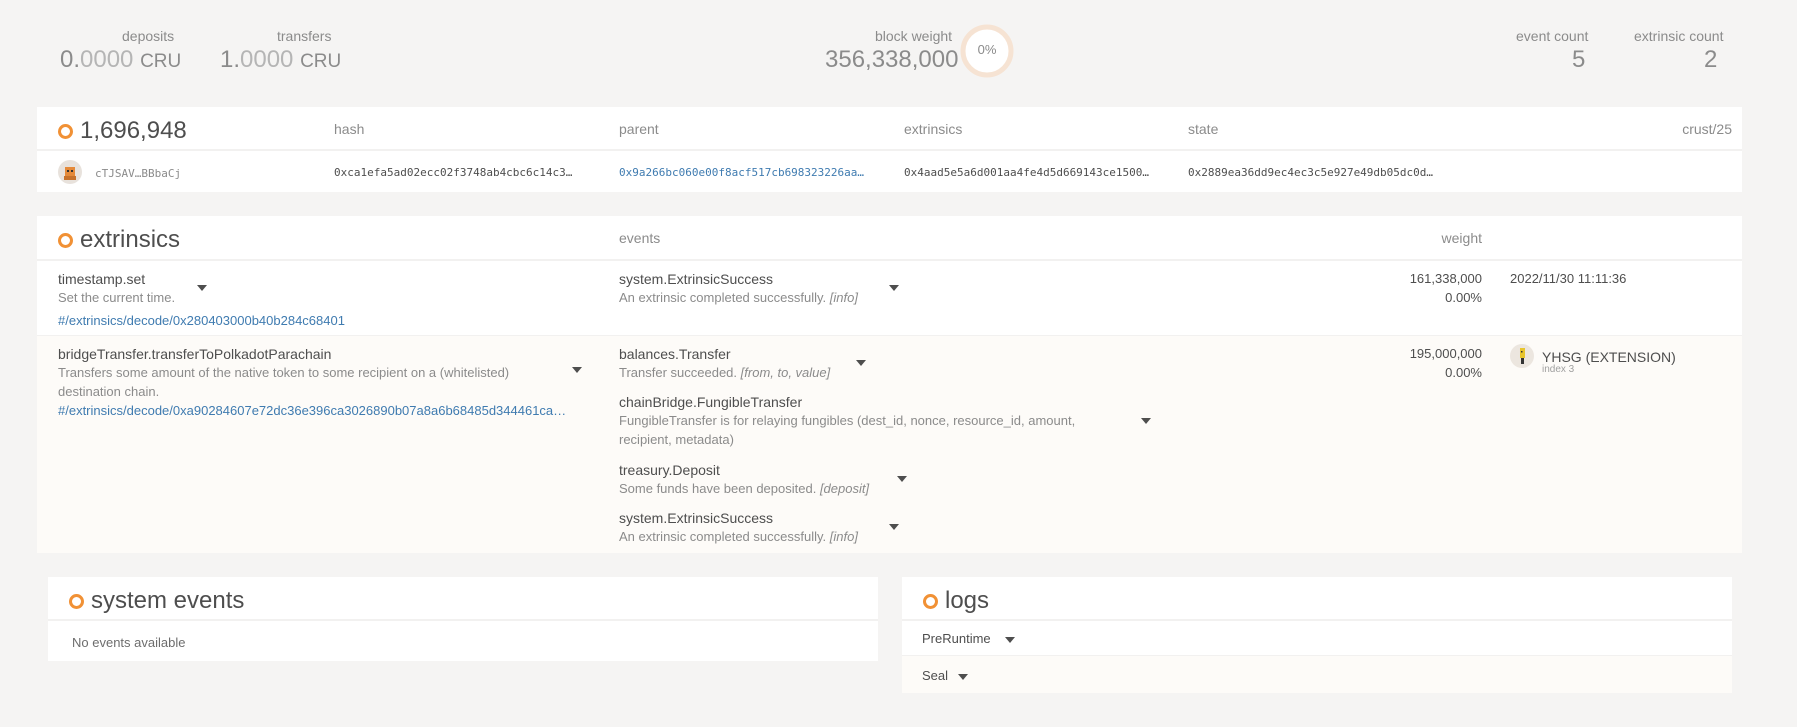 This screenshot has width=1797, height=727. What do you see at coordinates (1461, 238) in the screenshot?
I see `col-weight: weight` at bounding box center [1461, 238].